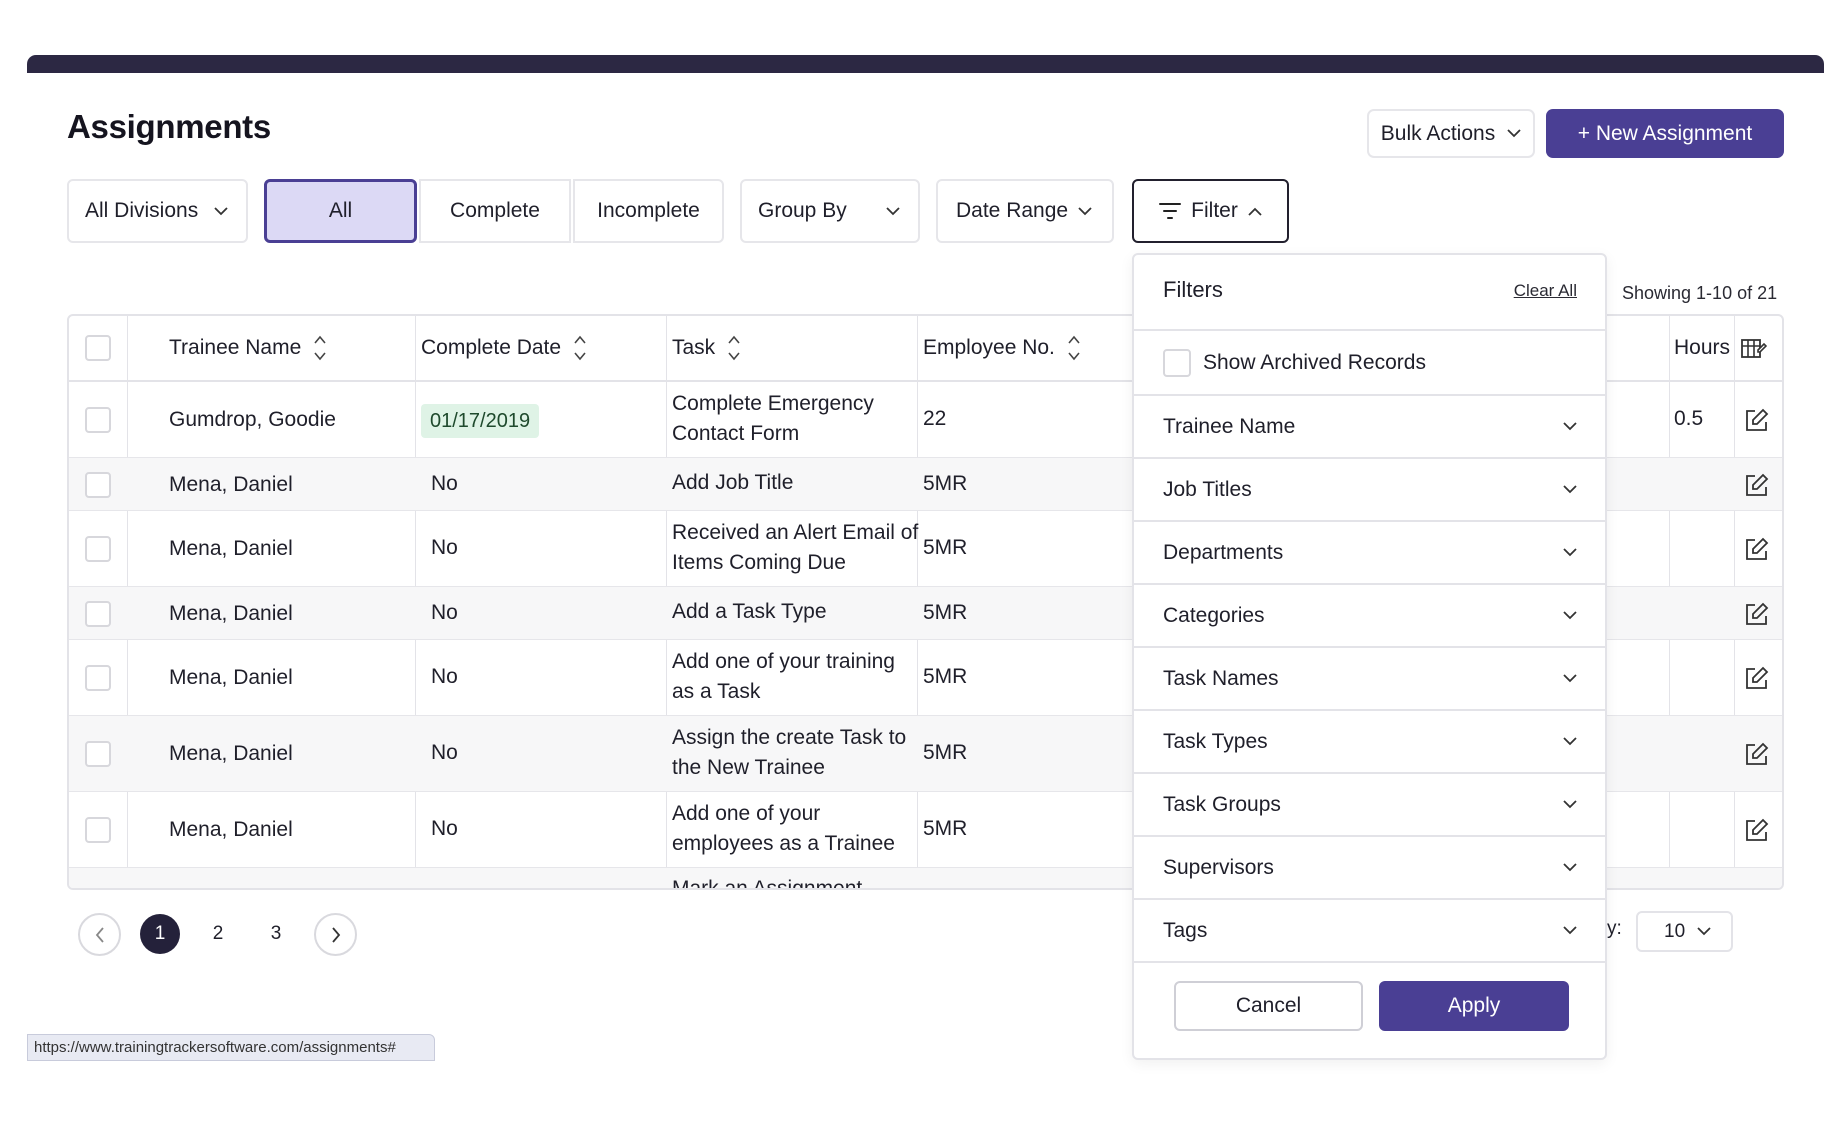 This screenshot has width=1848, height=1128. What do you see at coordinates (783, 661) in the screenshot?
I see `task-line: Add one of your training` at bounding box center [783, 661].